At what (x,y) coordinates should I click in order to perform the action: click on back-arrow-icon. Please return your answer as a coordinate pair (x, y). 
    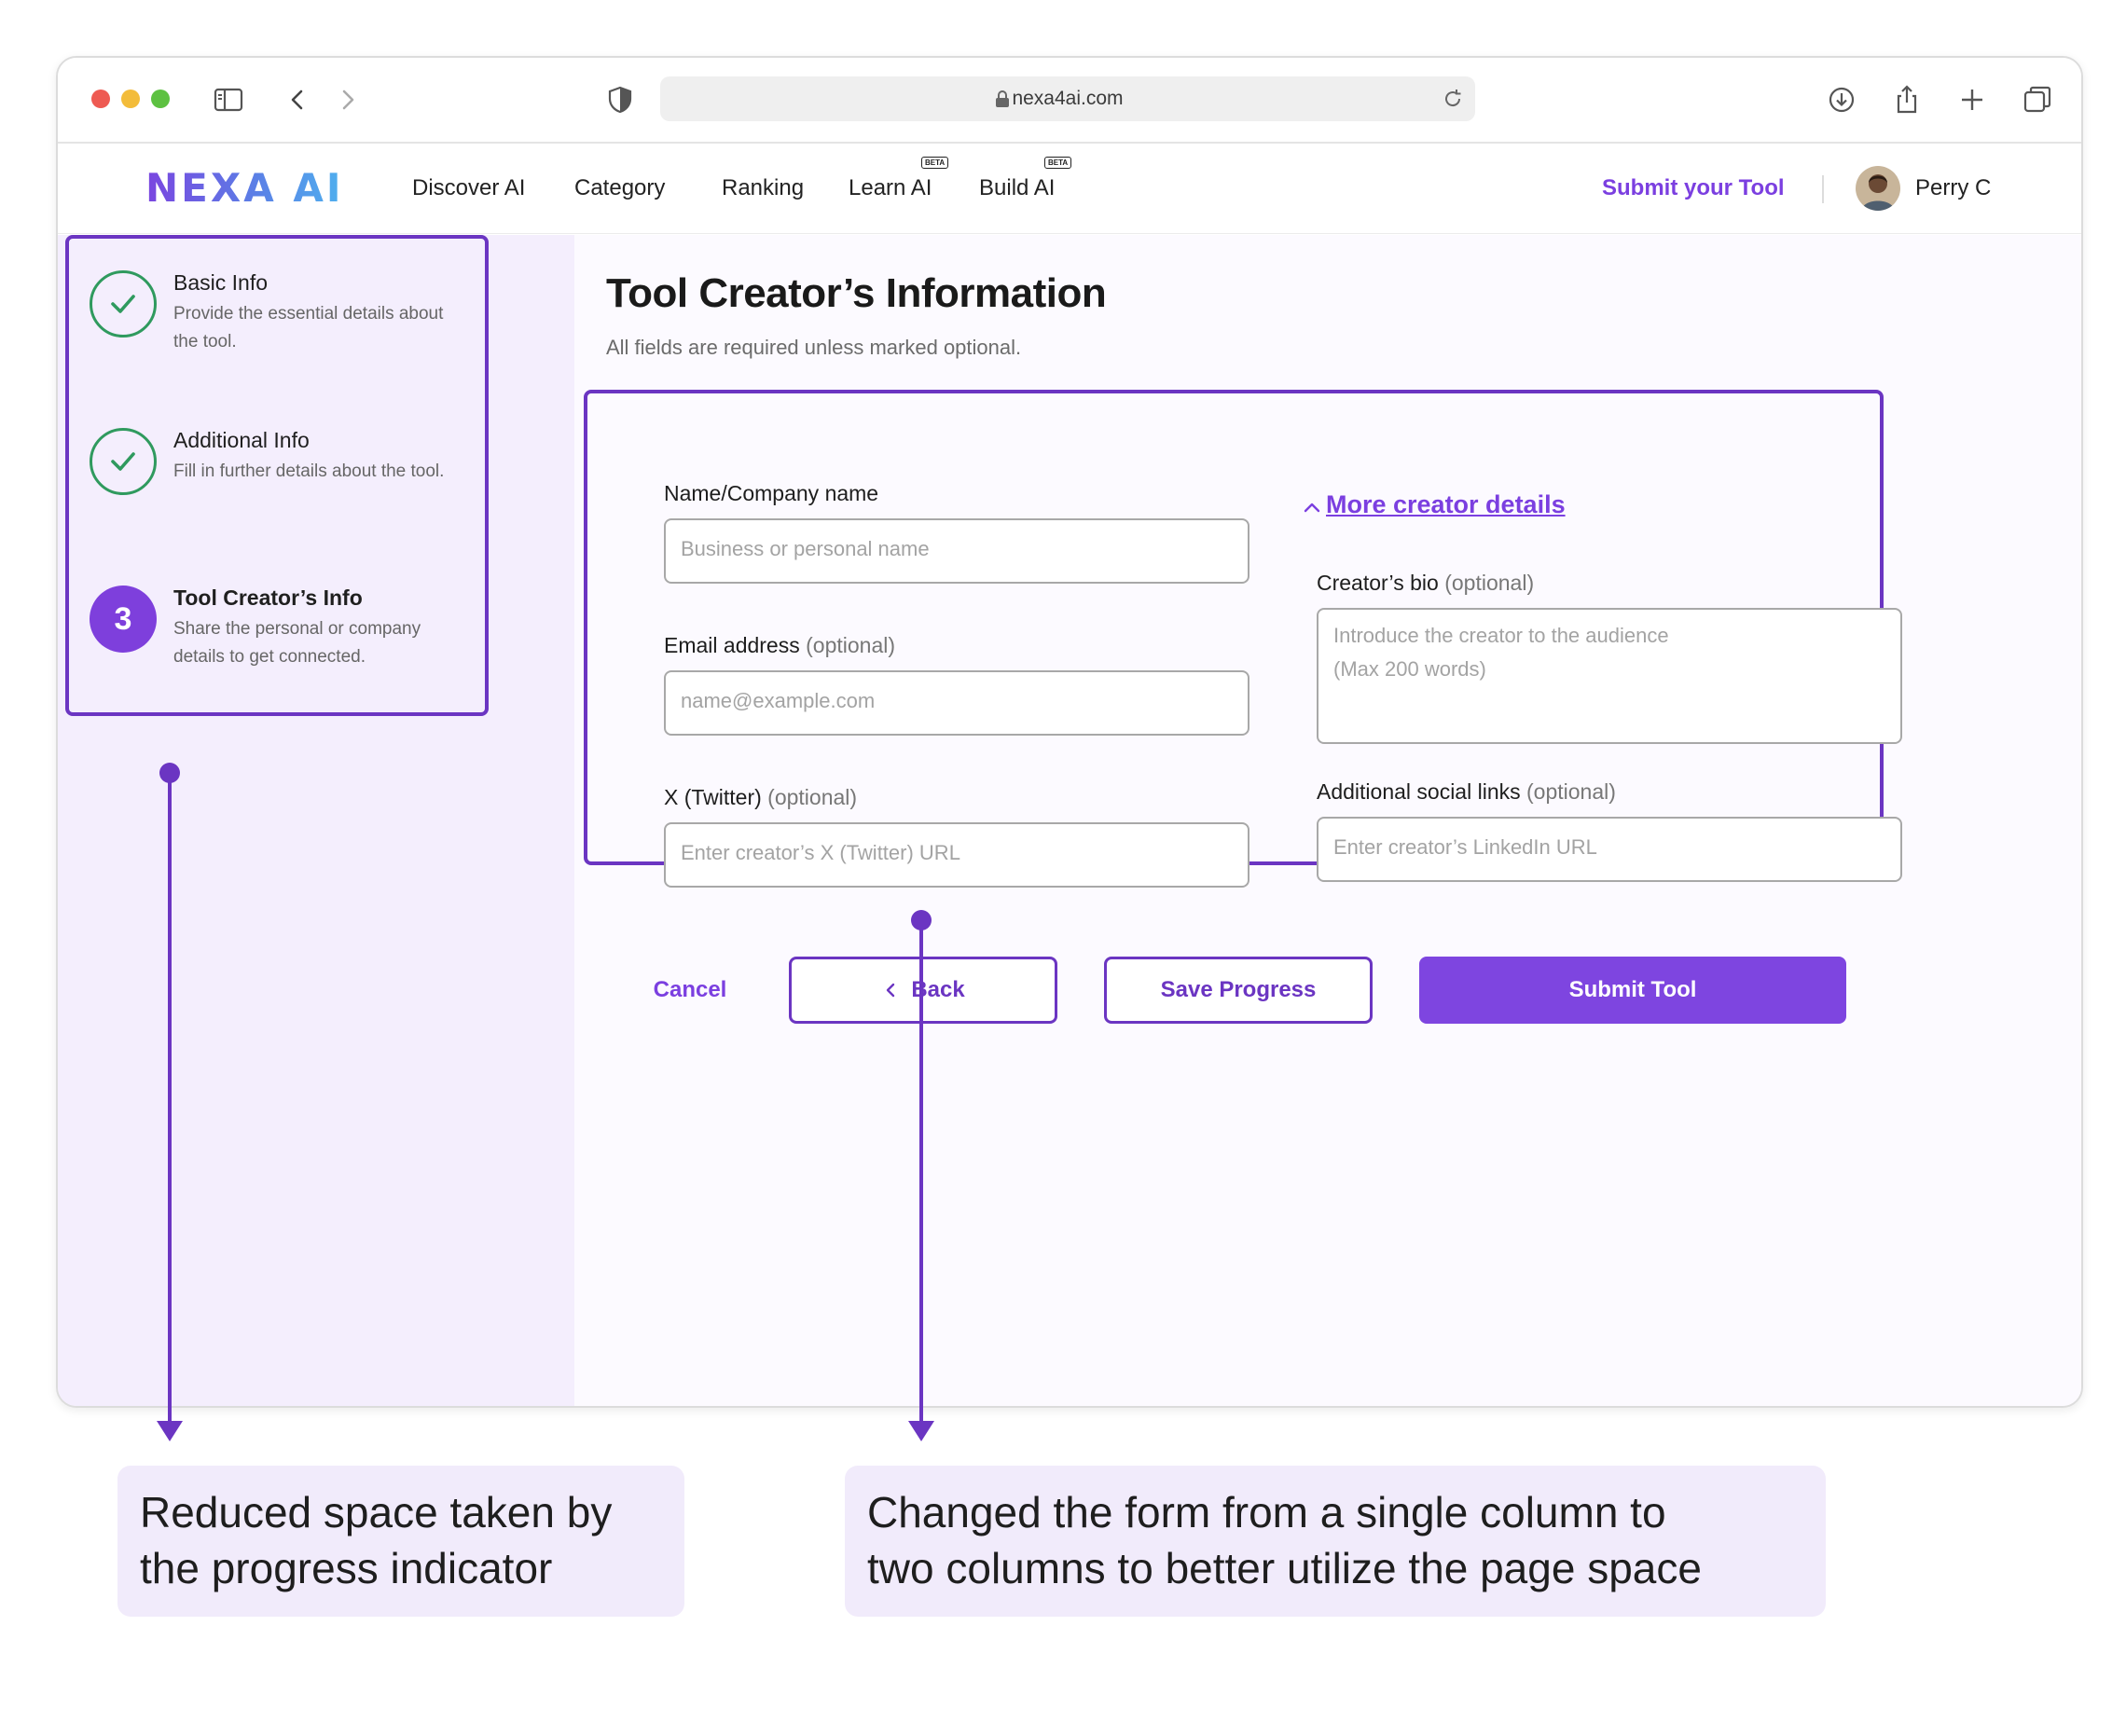
    Looking at the image, I should click on (297, 100).